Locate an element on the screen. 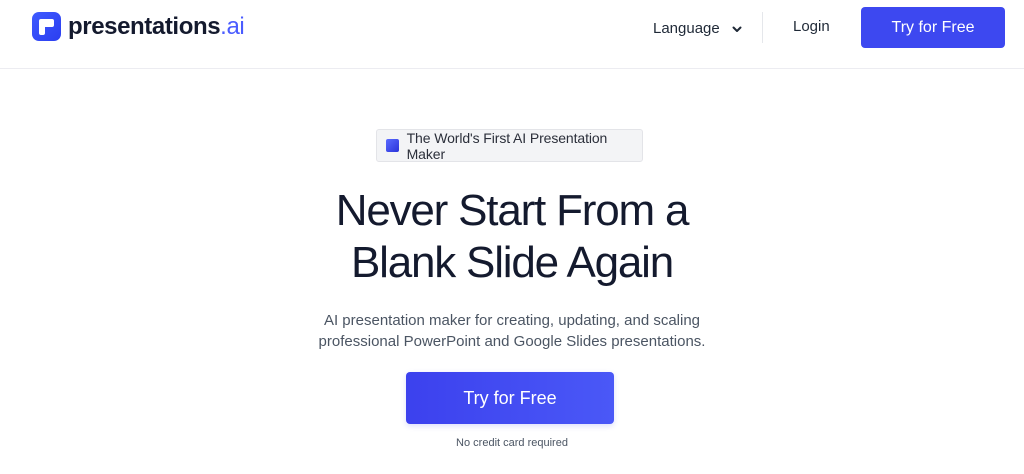 The width and height of the screenshot is (1024, 474). hero-badge: The World's First AI Presentation Maker is located at coordinates (509, 145).